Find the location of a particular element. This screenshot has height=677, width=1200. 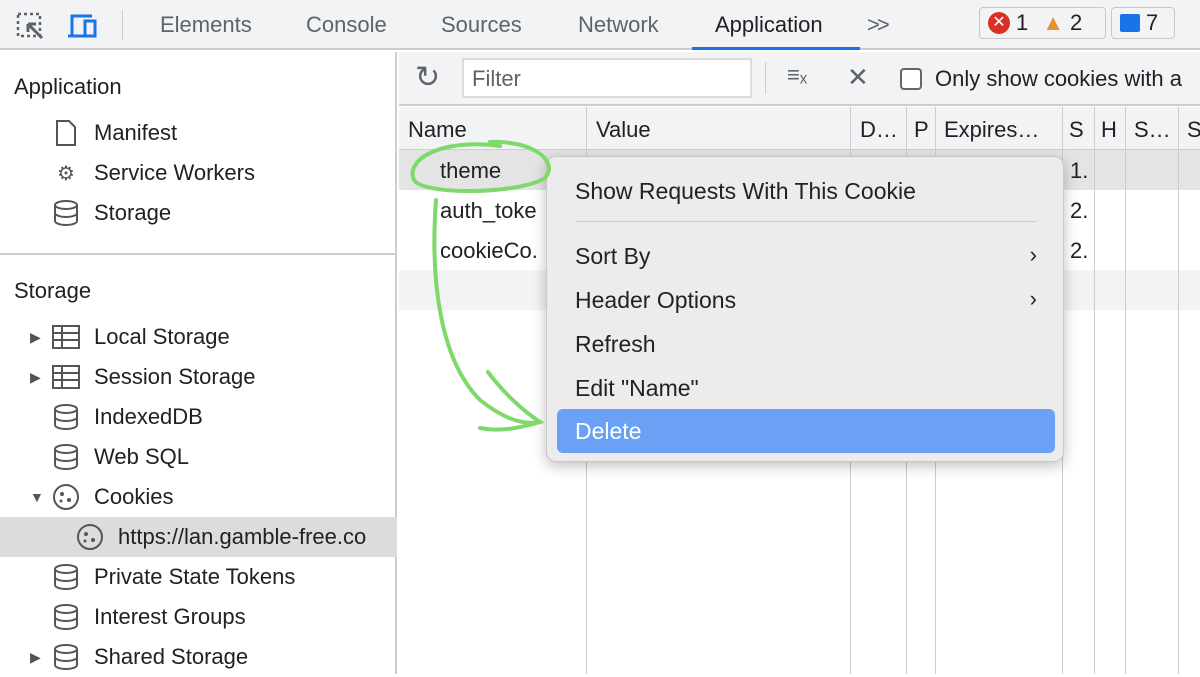

label: Edit "Name" is located at coordinates (637, 388).